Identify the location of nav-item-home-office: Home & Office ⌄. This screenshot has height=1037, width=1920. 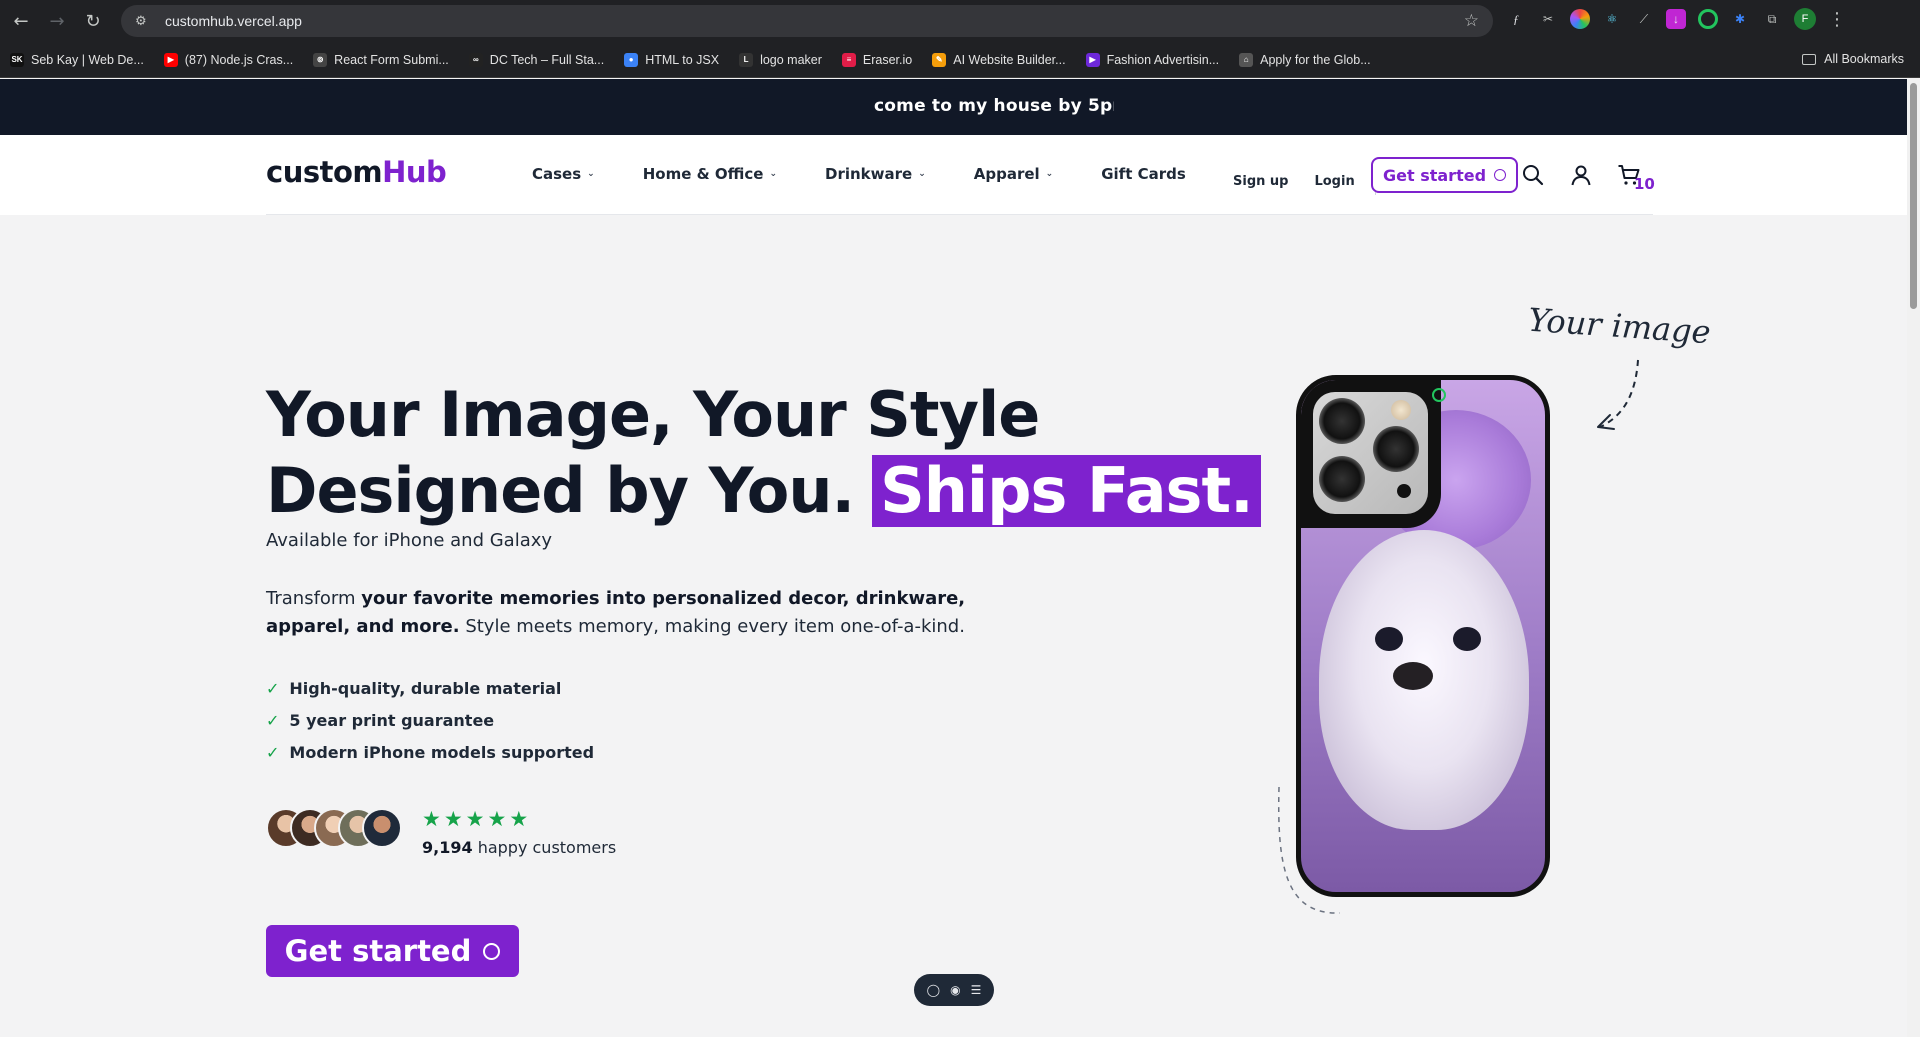
(710, 174).